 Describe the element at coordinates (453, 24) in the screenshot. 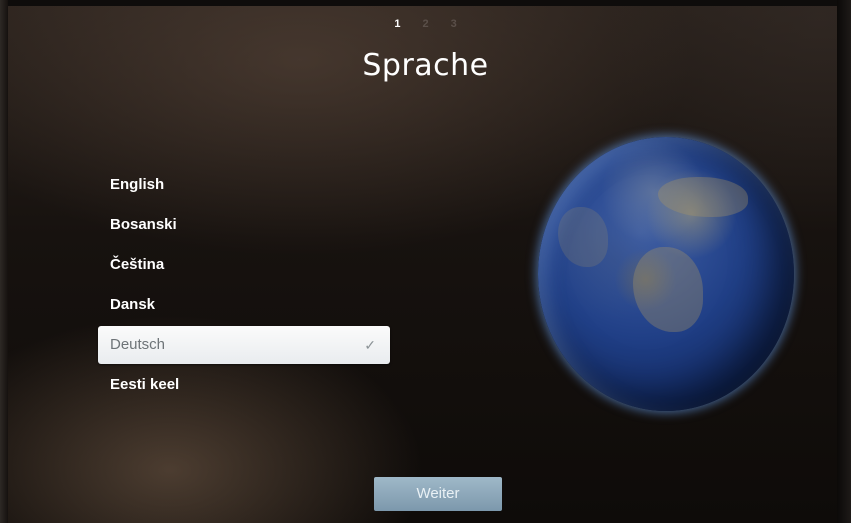

I see `step-3: 3` at that location.